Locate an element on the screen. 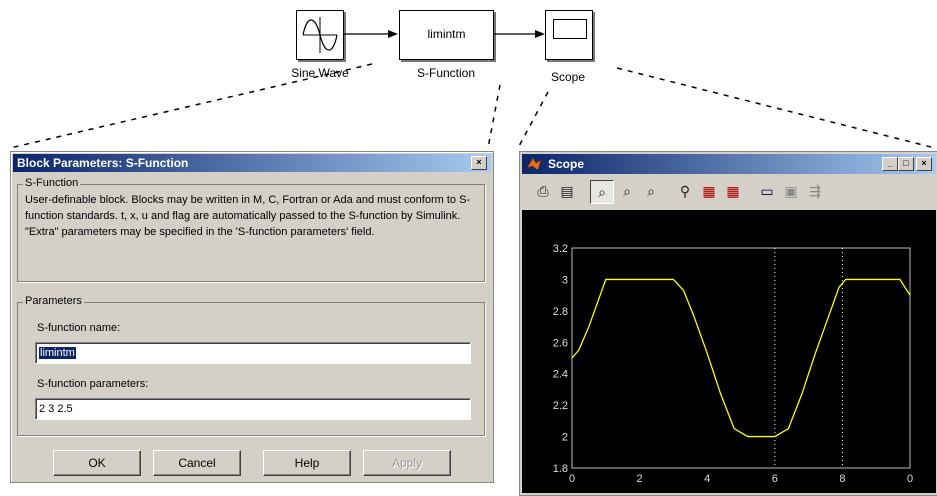  y-tick-label: 2 is located at coordinates (565, 438).